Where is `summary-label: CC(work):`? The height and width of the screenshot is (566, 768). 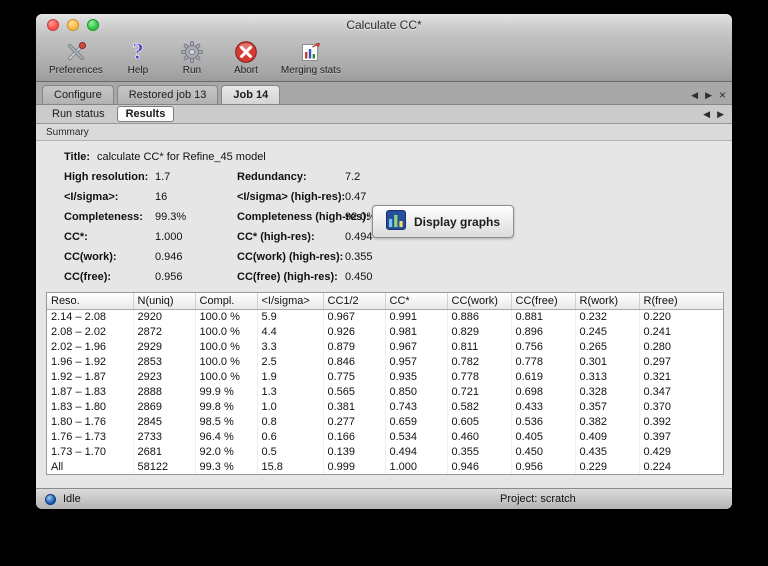 summary-label: CC(work): is located at coordinates (90, 257).